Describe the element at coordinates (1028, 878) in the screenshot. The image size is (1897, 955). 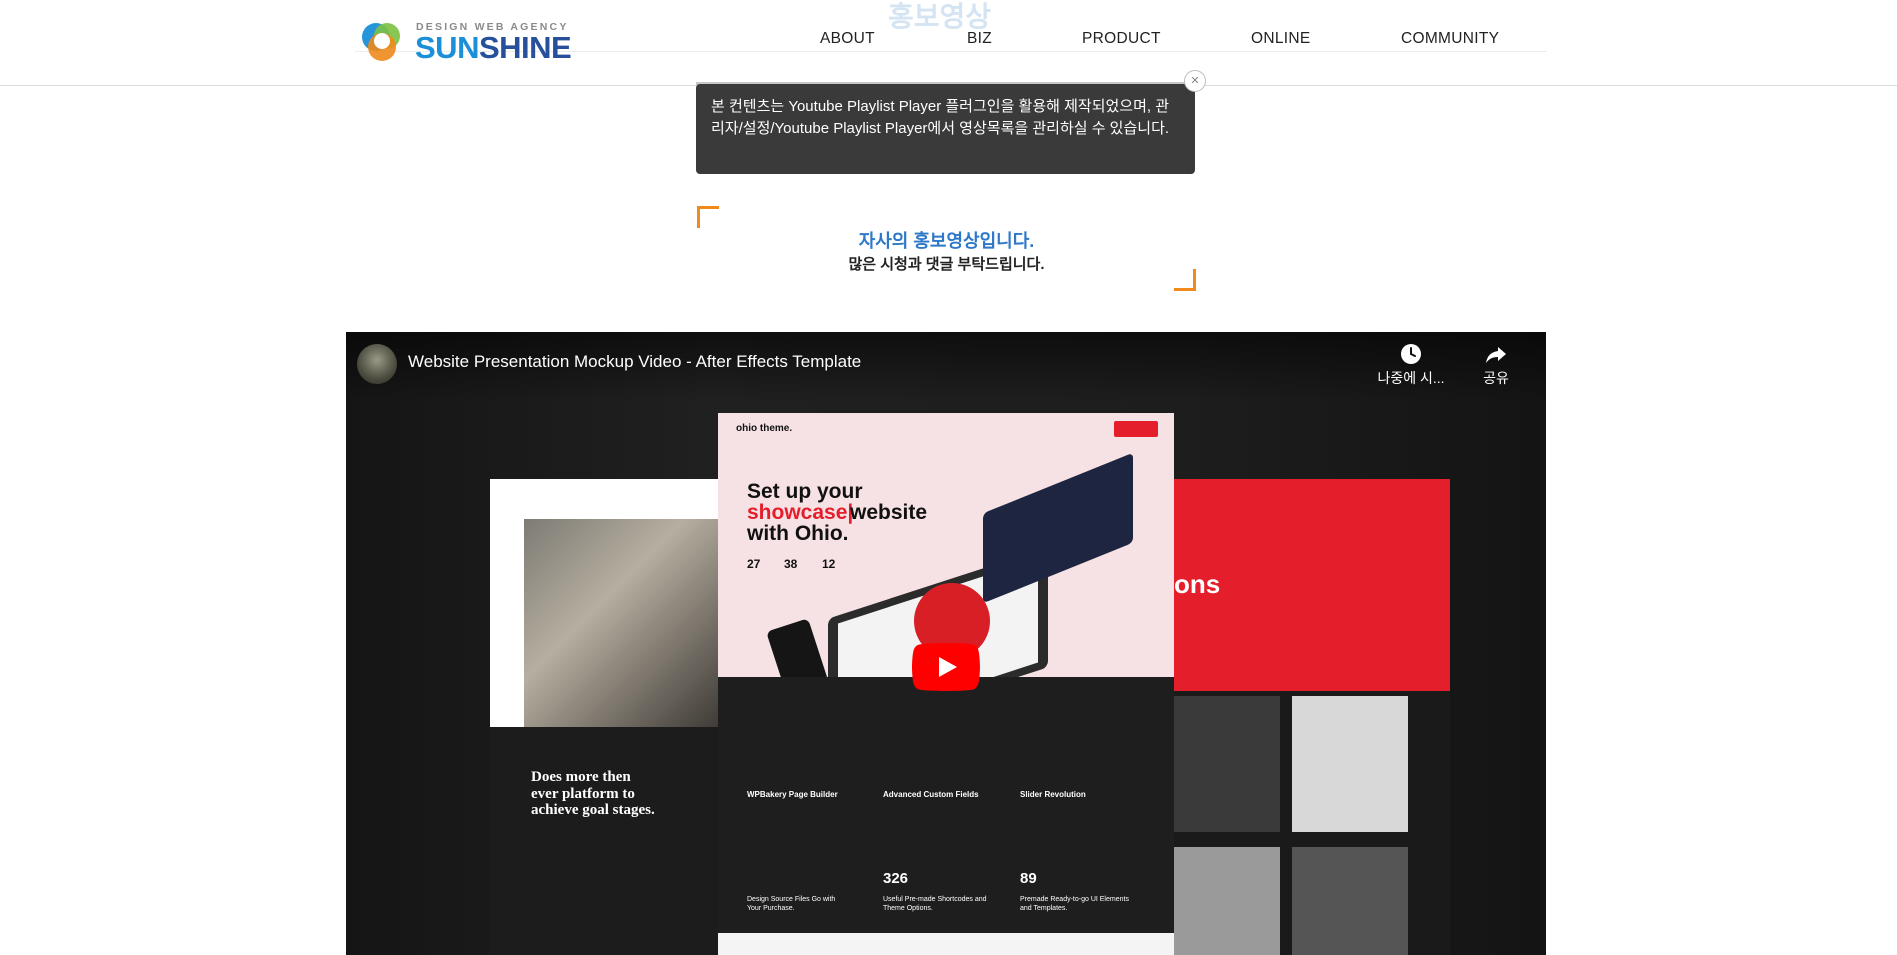
I see `mockup-bottom-number-2: 89` at that location.